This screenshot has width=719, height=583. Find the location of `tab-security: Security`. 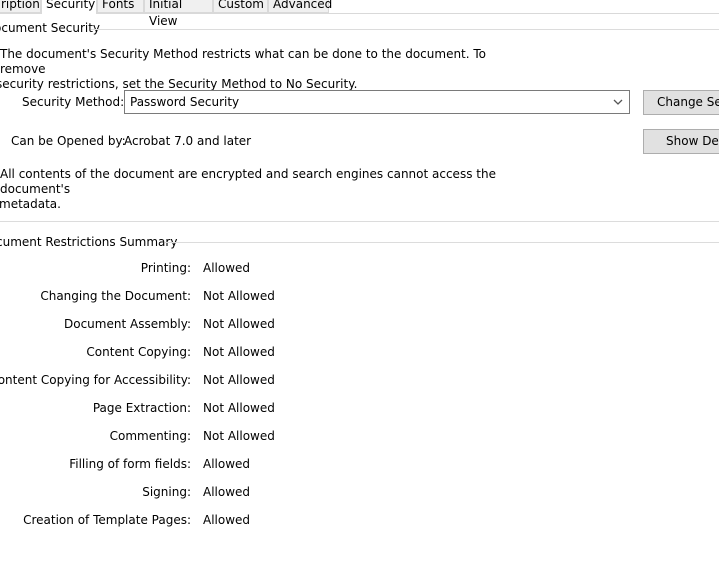

tab-security: Security is located at coordinates (69, 7).